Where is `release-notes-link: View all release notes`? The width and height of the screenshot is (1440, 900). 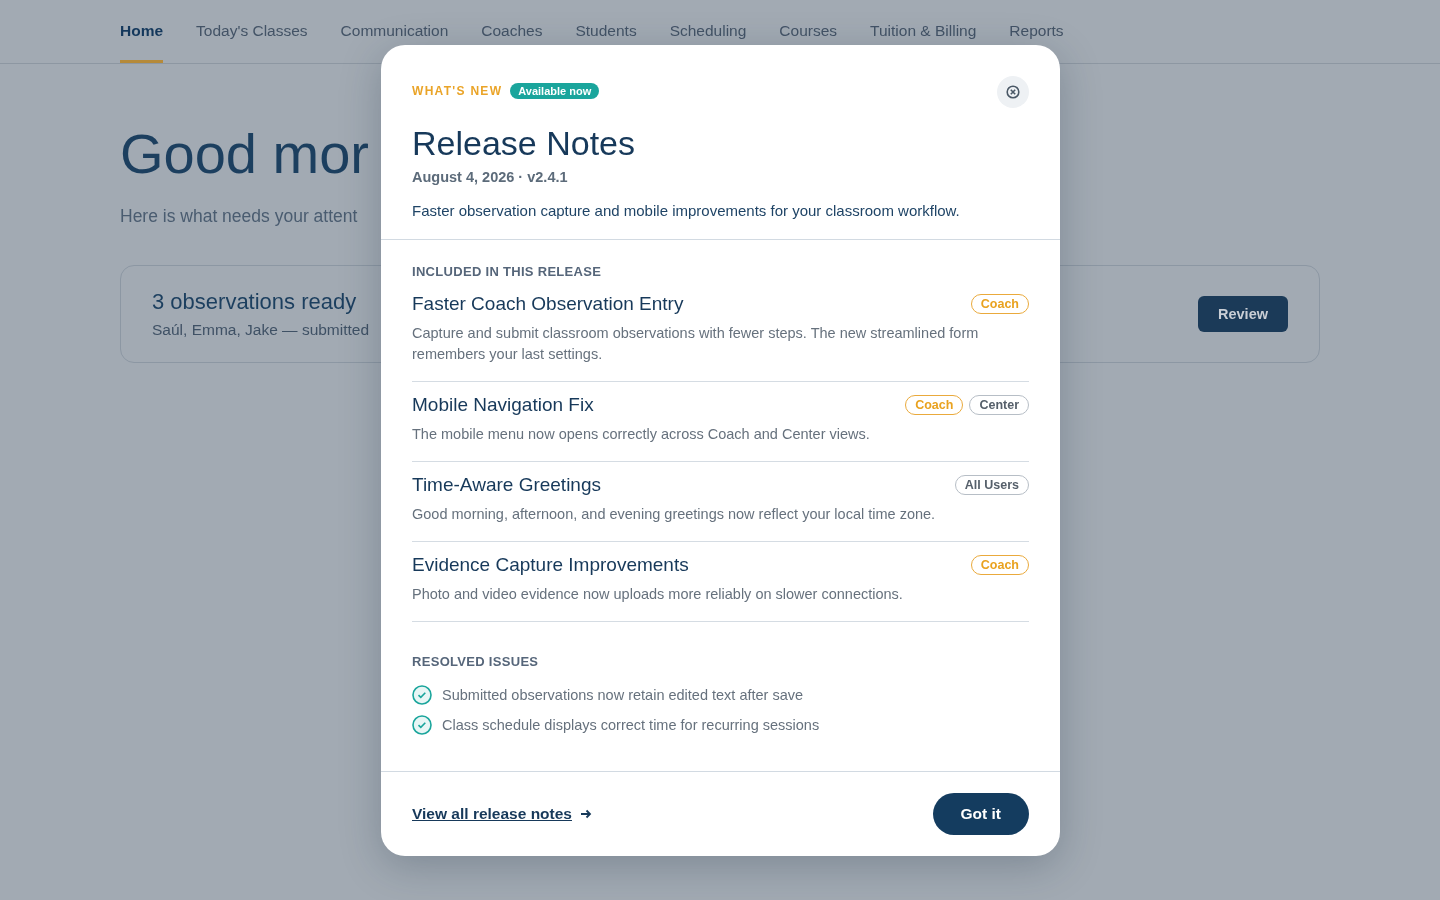
release-notes-link: View all release notes is located at coordinates (492, 814).